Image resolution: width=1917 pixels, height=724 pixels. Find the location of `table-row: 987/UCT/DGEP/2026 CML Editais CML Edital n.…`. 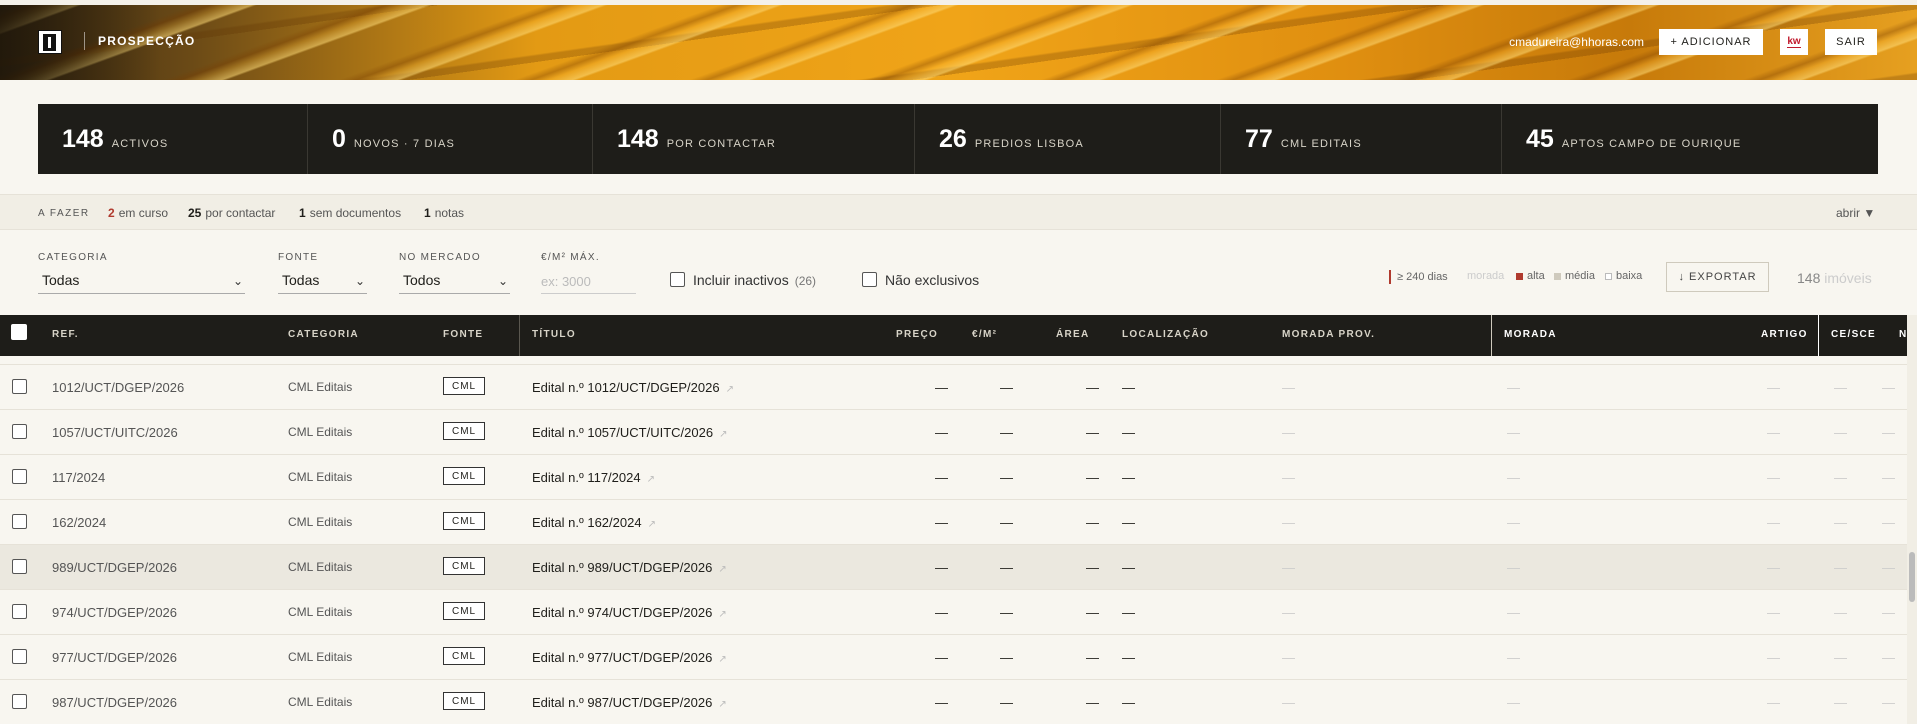

table-row: 987/UCT/DGEP/2026 CML Editais CML Edital n.… is located at coordinates (953, 702).